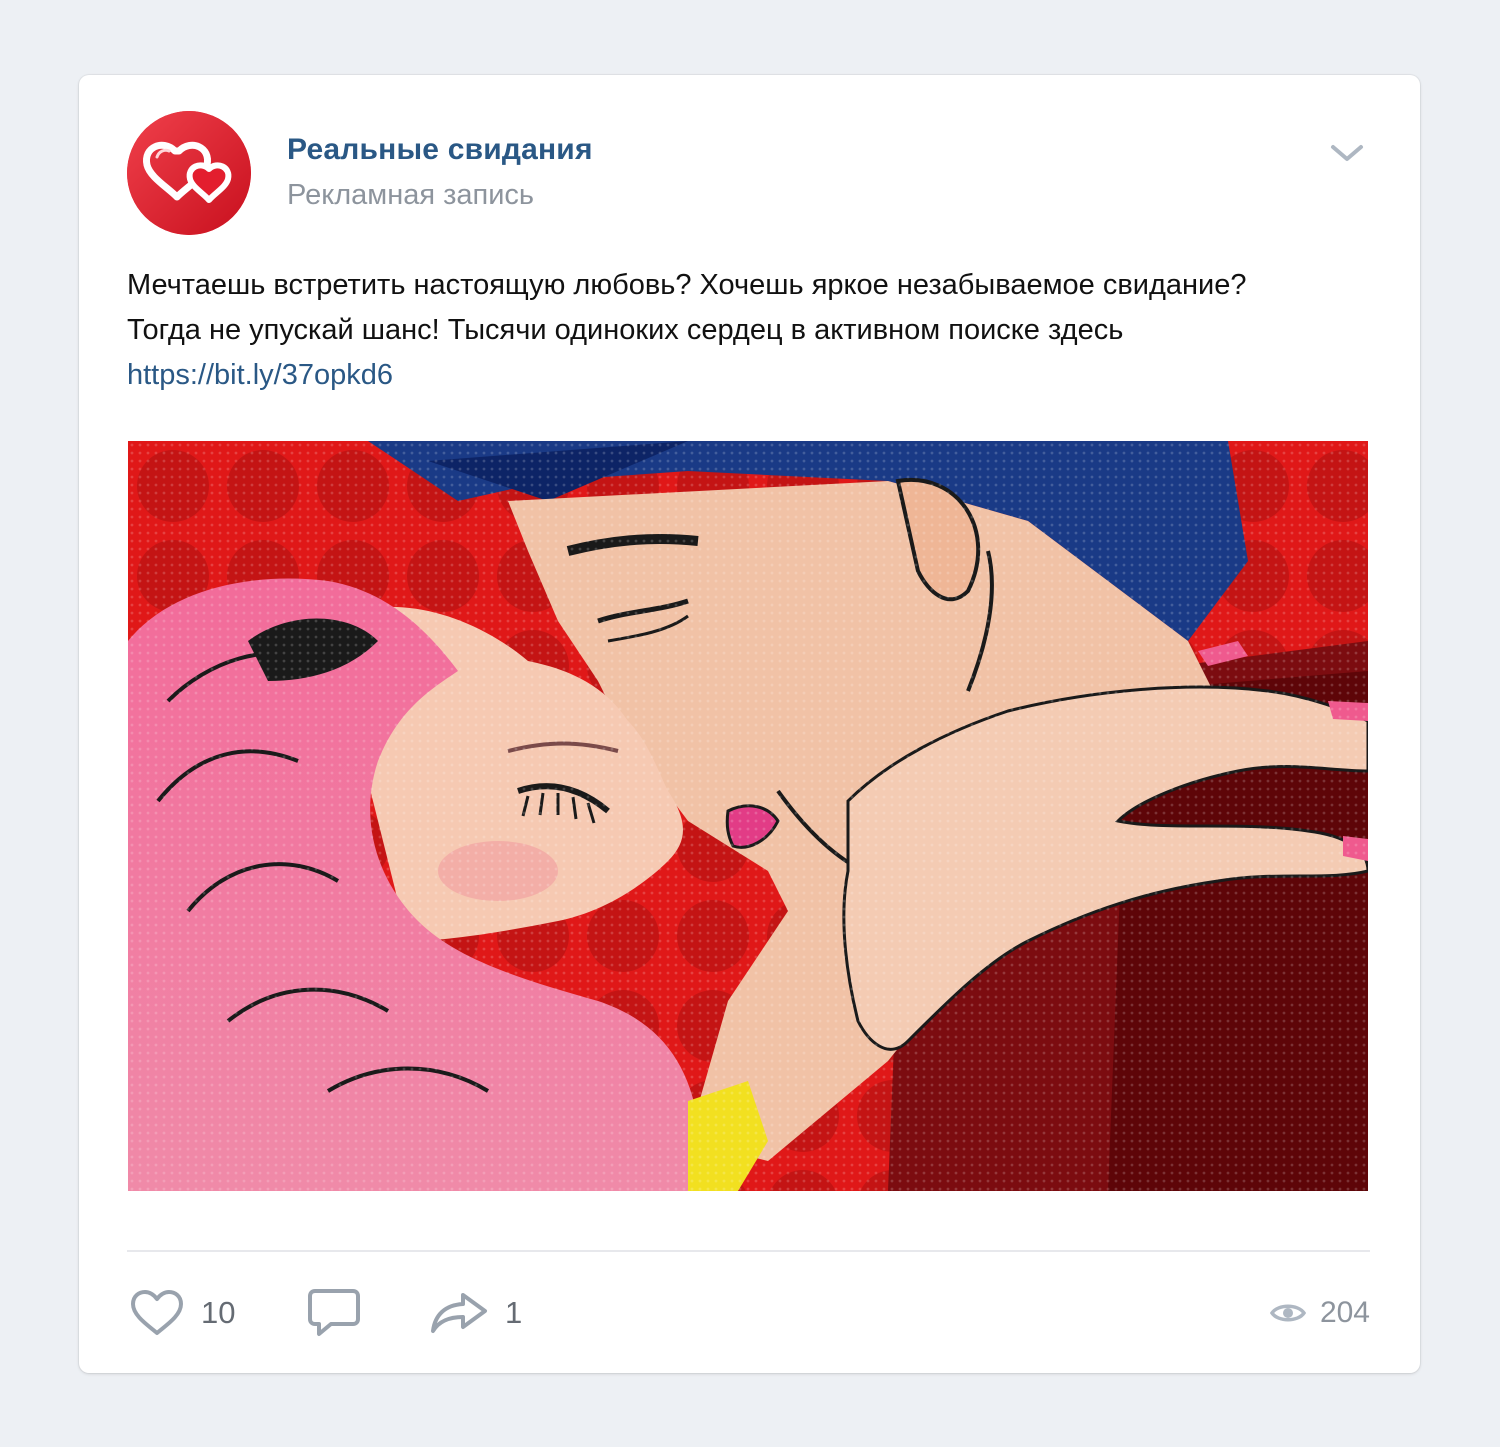  I want to click on ad-label: Рекламная запись, so click(411, 195).